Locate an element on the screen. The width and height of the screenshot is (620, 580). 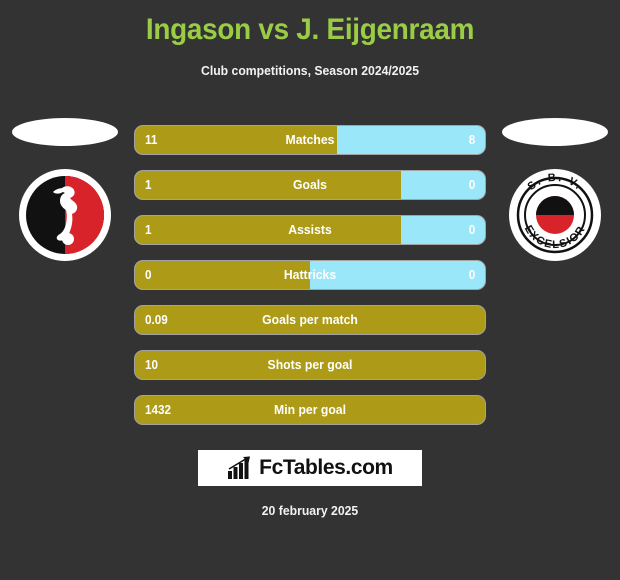
stat-row-goals: 1 Goals 0 is located at coordinates (310, 185).